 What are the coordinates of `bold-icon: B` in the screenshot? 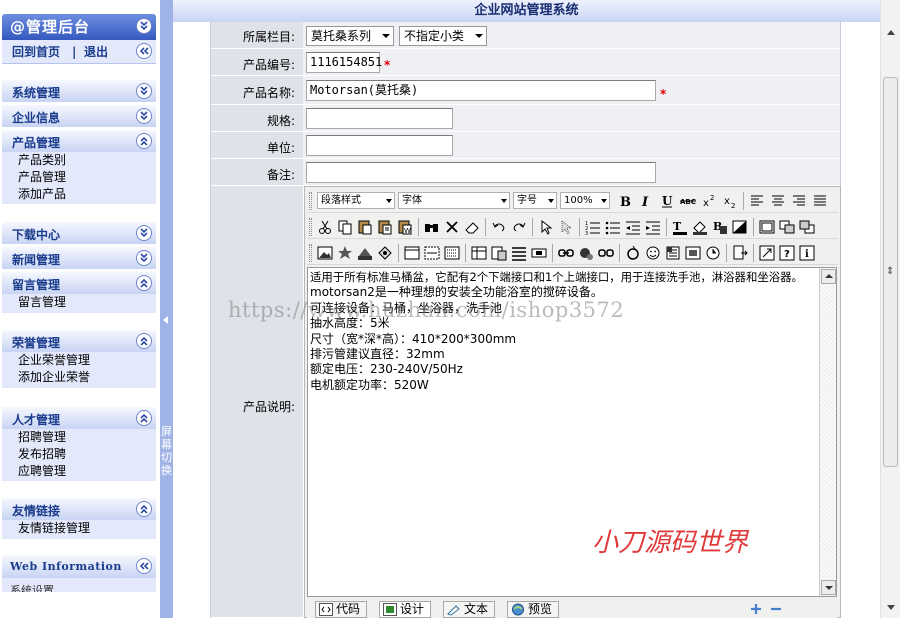 It's located at (625, 201).